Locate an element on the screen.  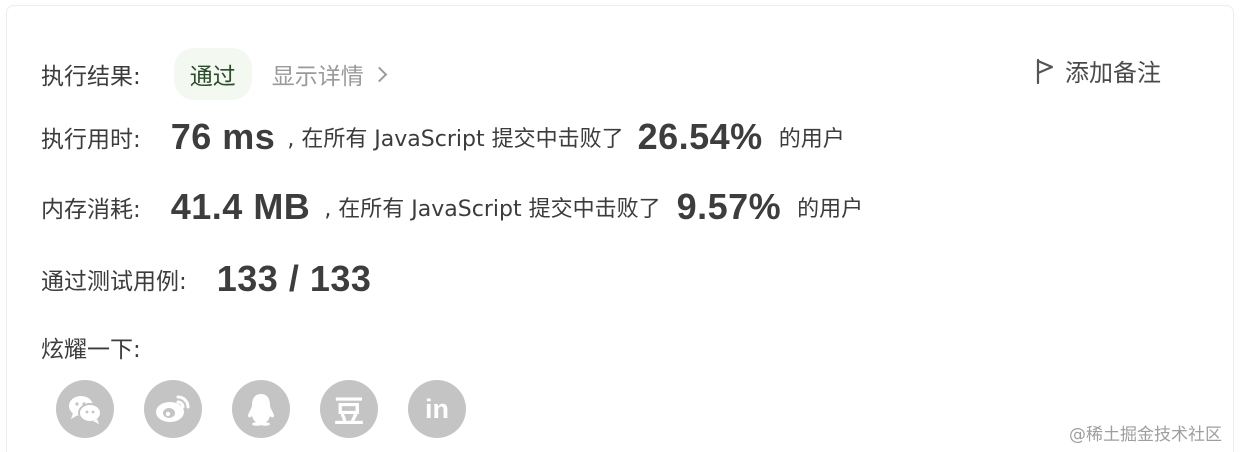
status-badge: 通过 is located at coordinates (212, 74).